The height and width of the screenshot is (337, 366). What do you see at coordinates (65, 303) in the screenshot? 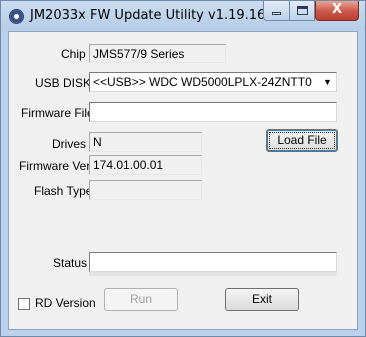
I see `rd-version-label: RD Version` at bounding box center [65, 303].